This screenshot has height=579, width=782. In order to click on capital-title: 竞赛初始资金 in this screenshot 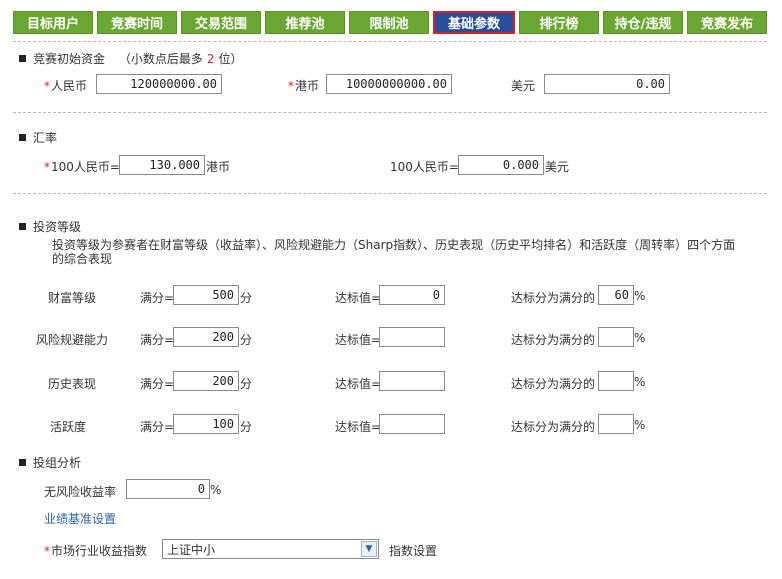, I will do `click(69, 59)`.